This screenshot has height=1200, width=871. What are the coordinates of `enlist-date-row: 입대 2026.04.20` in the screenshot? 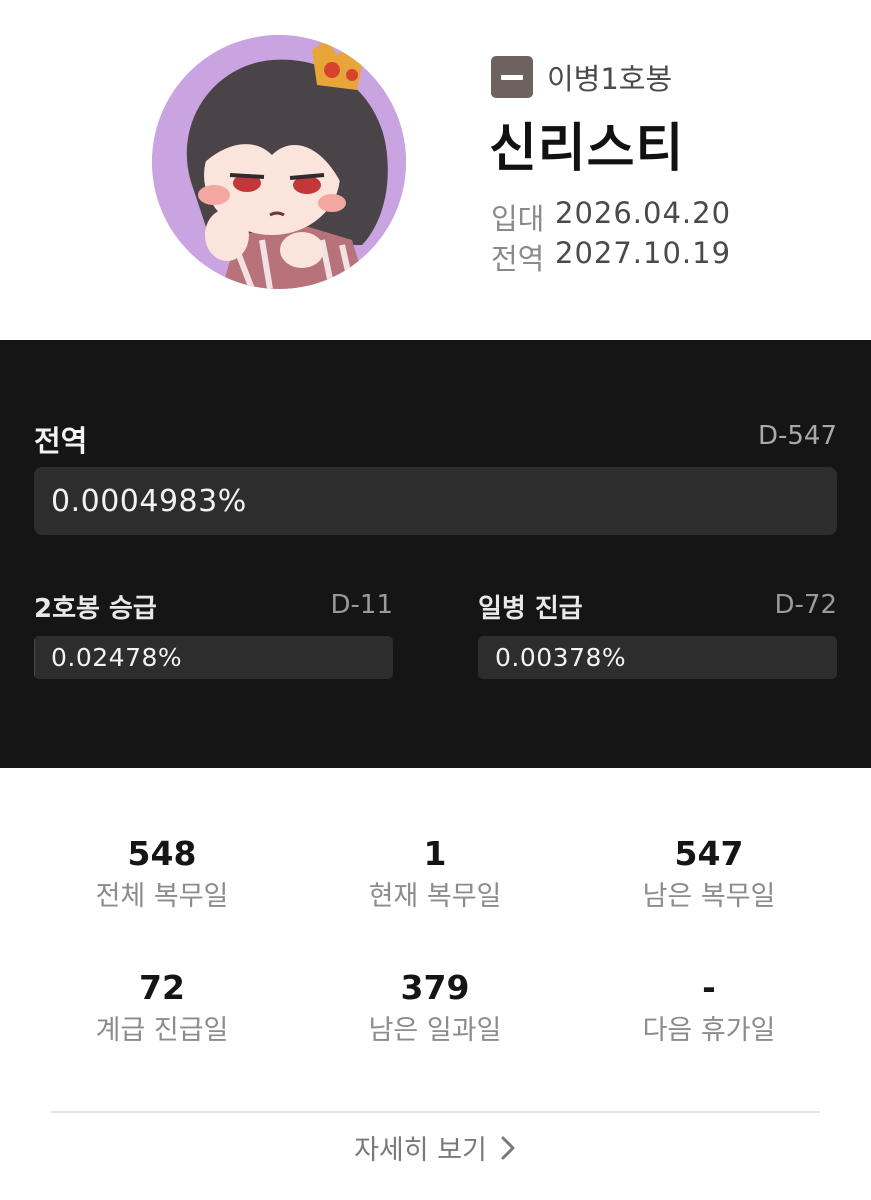 It's located at (611, 217).